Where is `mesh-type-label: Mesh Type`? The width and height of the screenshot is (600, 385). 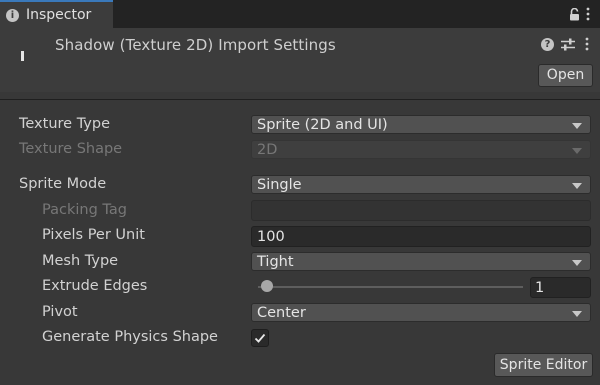 mesh-type-label: Mesh Type is located at coordinates (80, 261).